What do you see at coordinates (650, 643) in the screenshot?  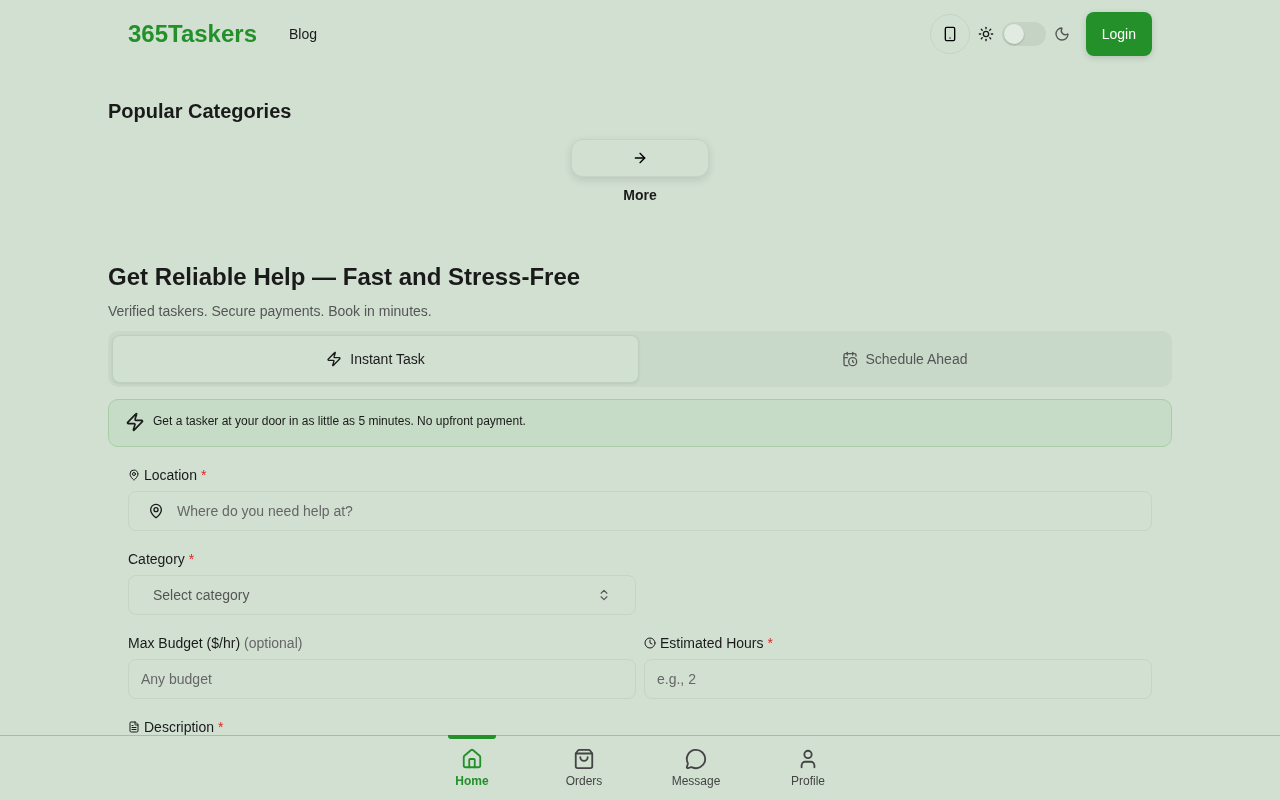 I see `clock-icon` at bounding box center [650, 643].